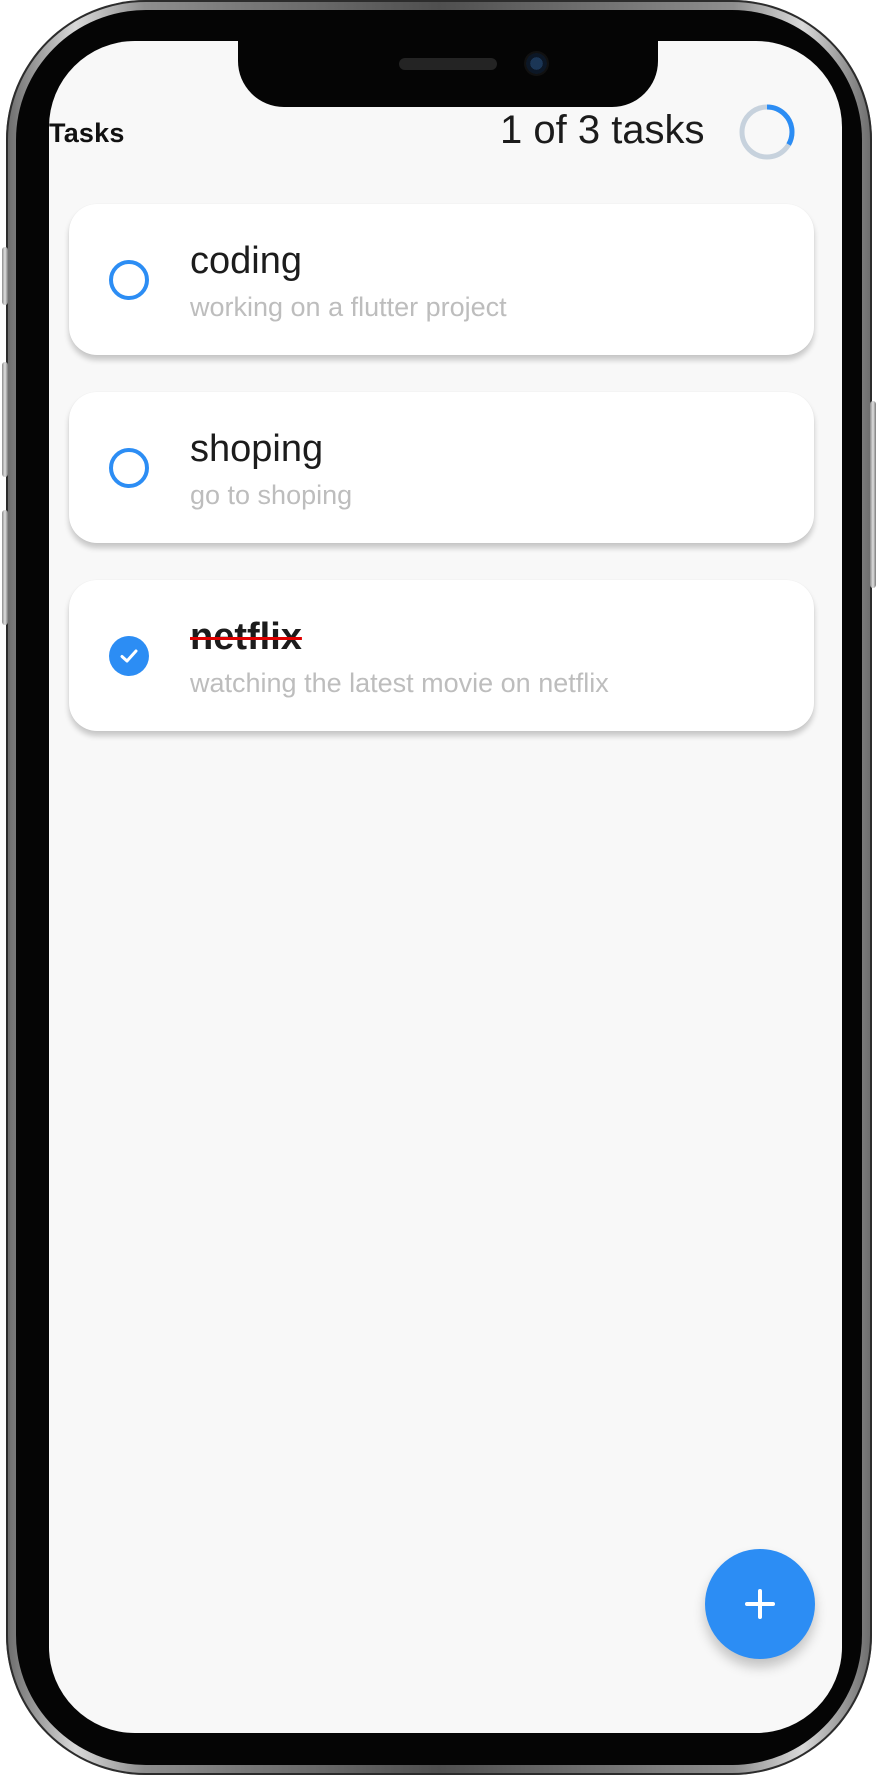 Image resolution: width=879 pixels, height=1775 pixels. What do you see at coordinates (5, 419) in the screenshot?
I see `volume-up-button` at bounding box center [5, 419].